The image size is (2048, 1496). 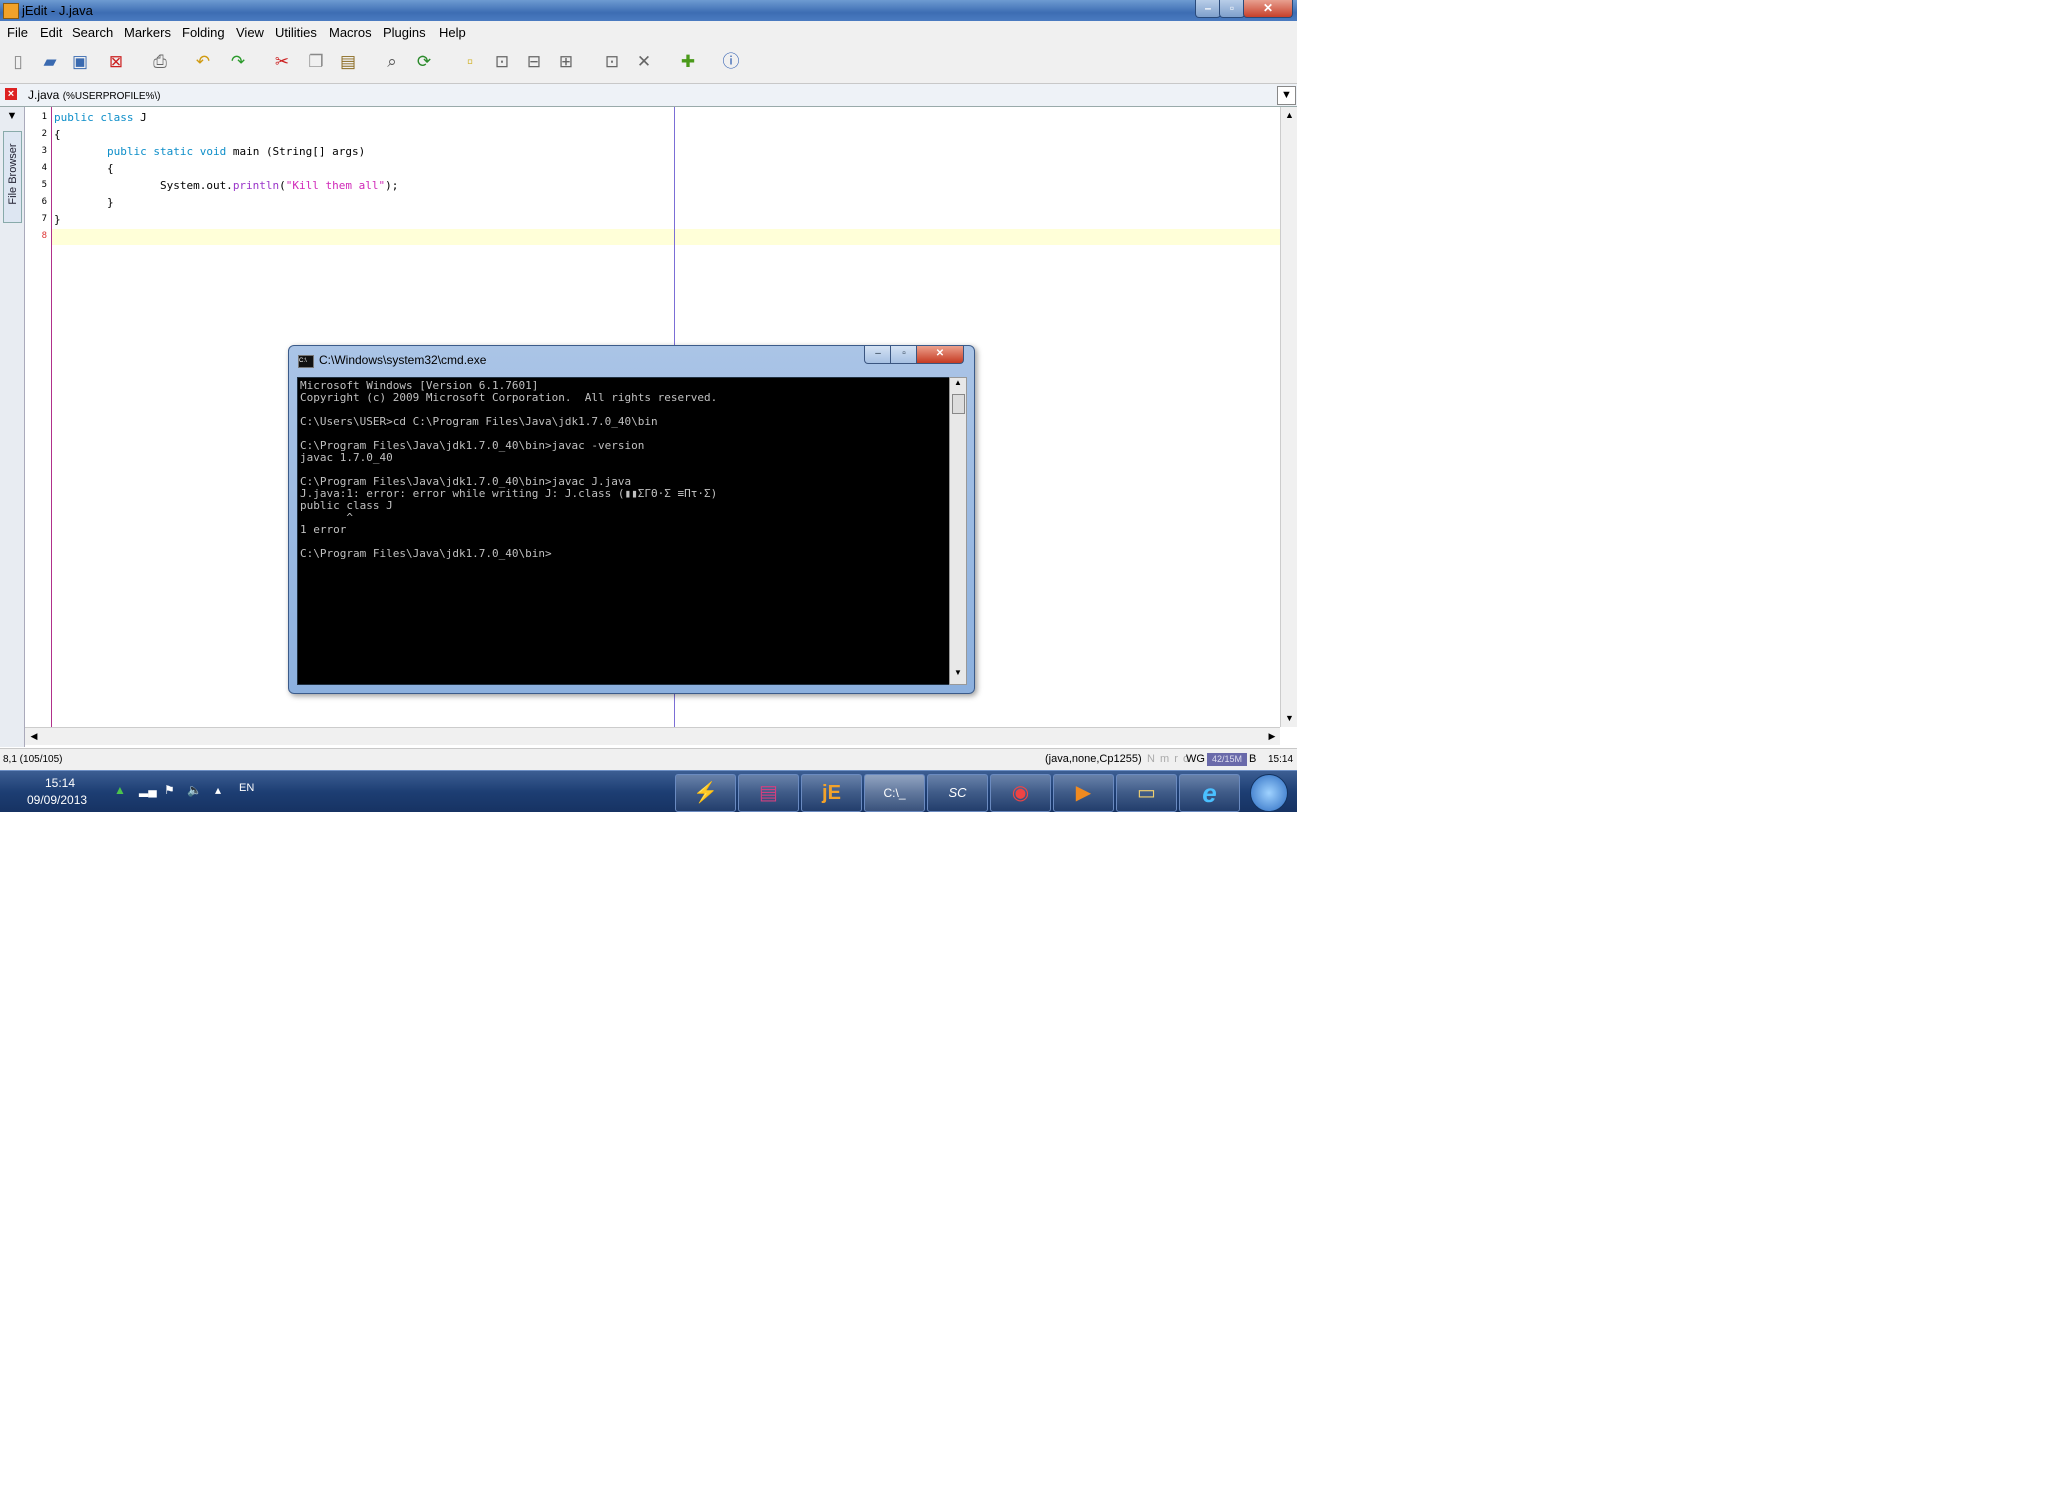 I want to click on cmd-close-button: ✕, so click(x=940, y=355).